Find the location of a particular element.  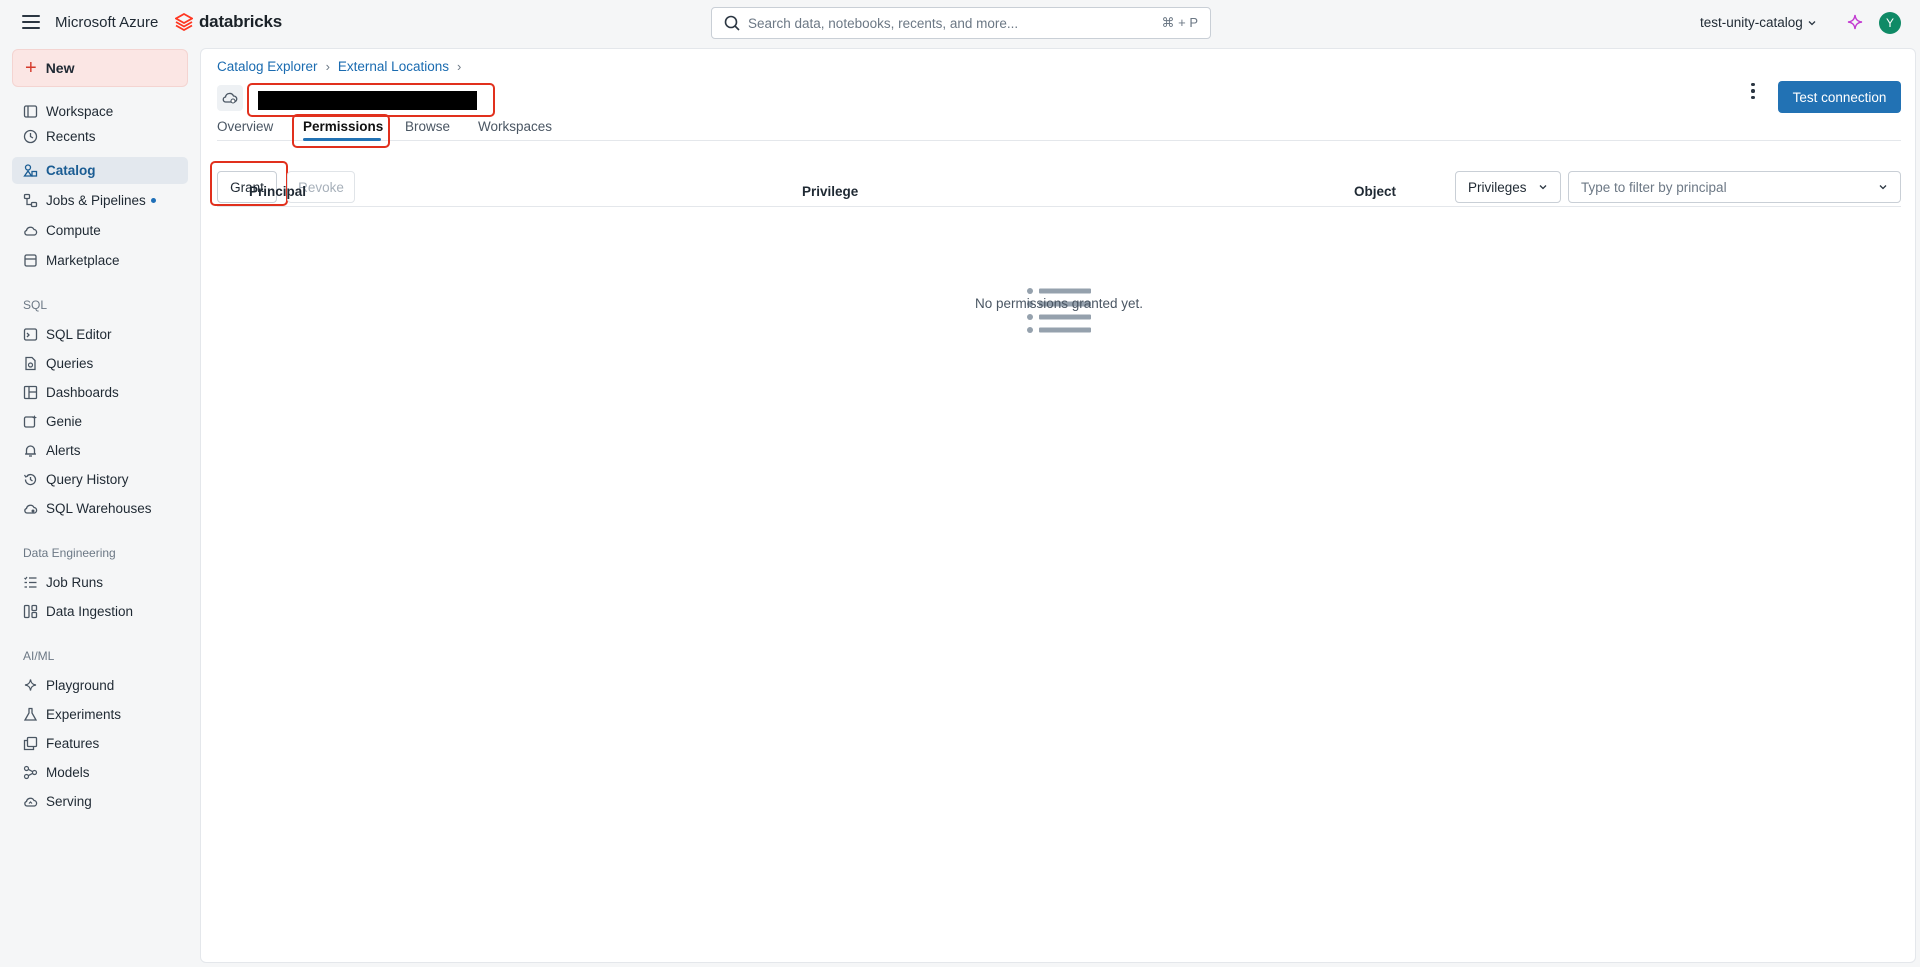

sidebar-item-workspace: Workspace is located at coordinates (100, 111).